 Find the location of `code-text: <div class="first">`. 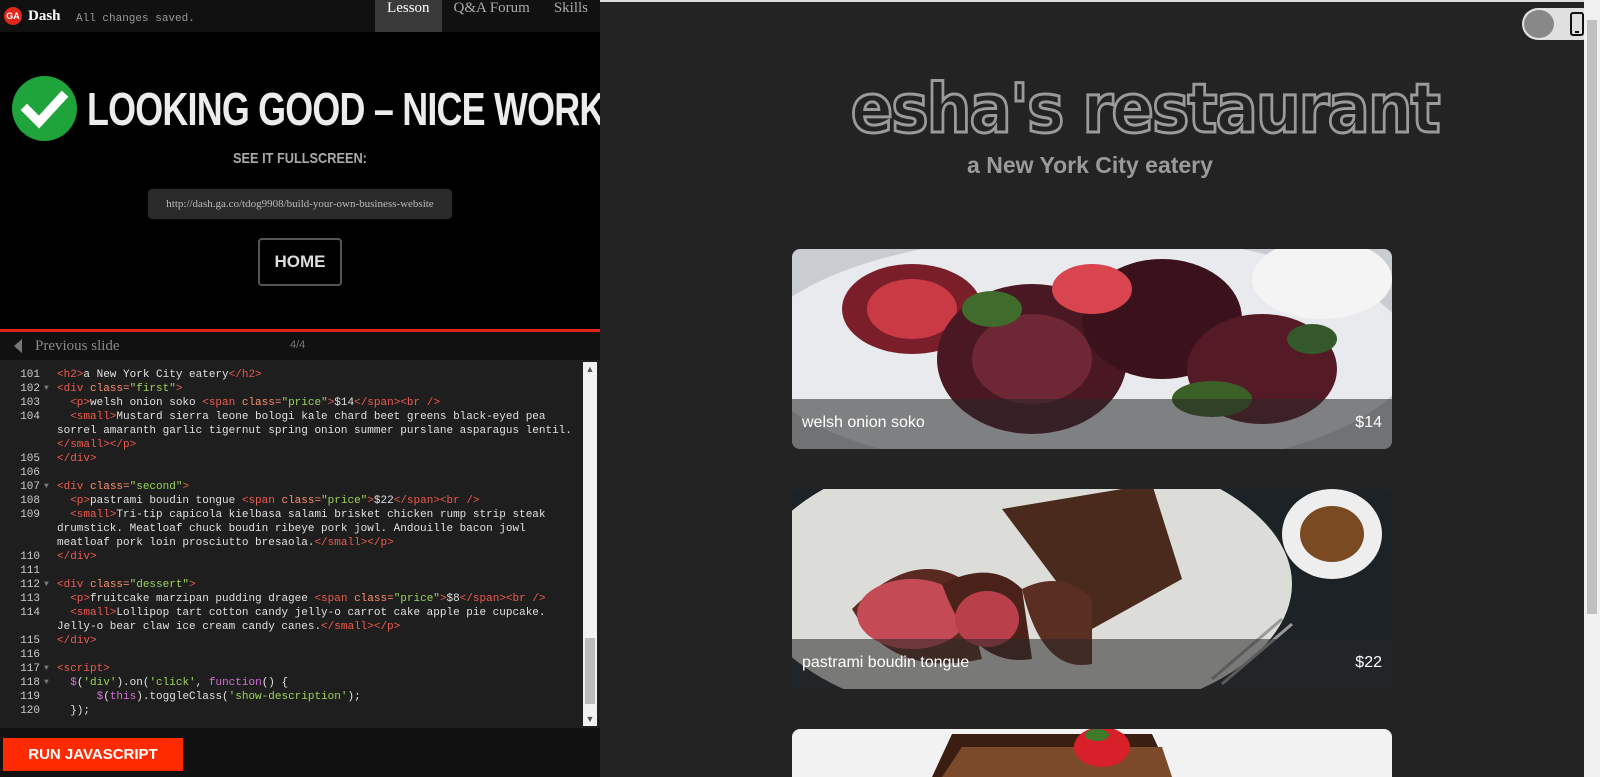

code-text: <div class="first"> is located at coordinates (120, 389).